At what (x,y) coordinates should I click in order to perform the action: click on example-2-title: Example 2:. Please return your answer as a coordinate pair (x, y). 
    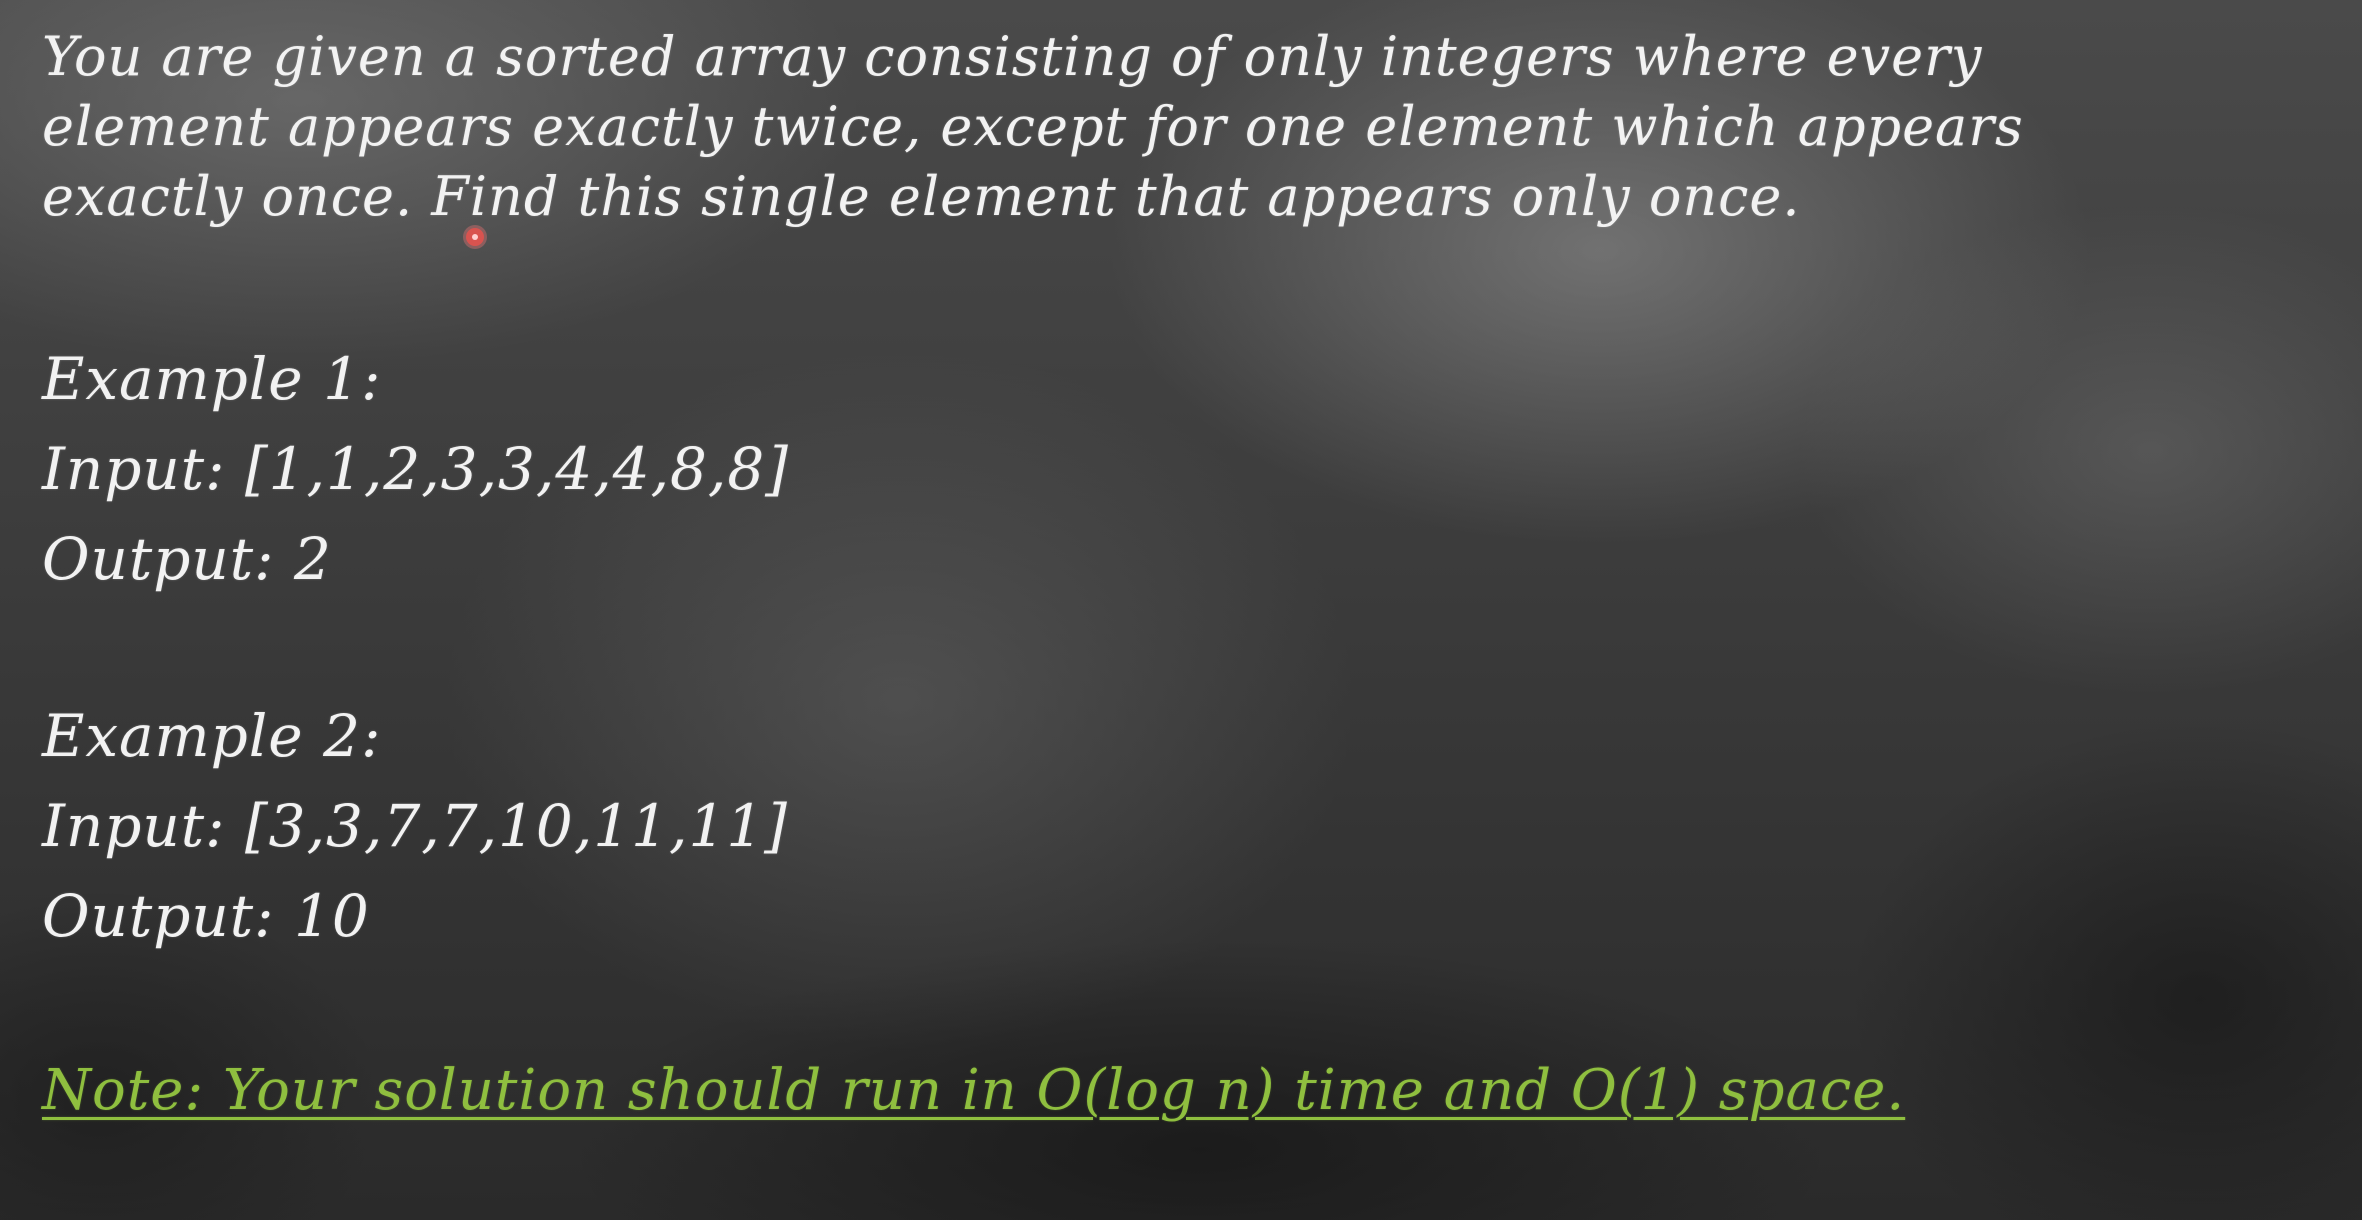
    Looking at the image, I should click on (212, 736).